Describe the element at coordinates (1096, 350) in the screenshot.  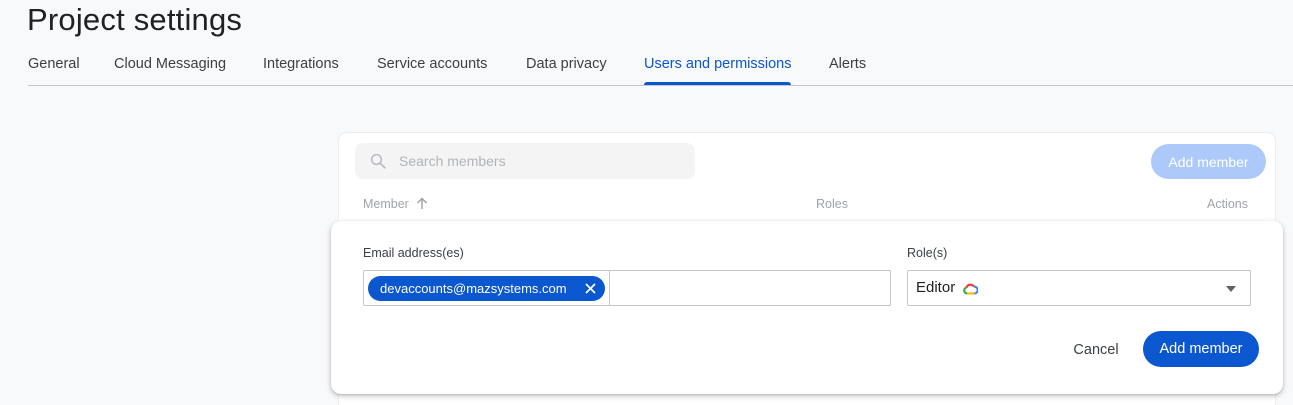
I see `cancel-button: Cancel` at that location.